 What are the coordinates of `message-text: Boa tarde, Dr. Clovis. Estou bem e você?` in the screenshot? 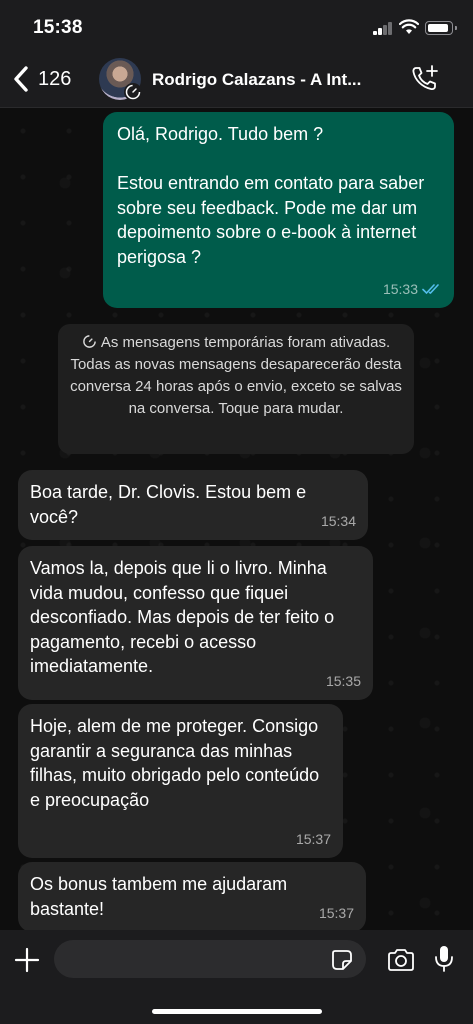 It's located at (171, 504).